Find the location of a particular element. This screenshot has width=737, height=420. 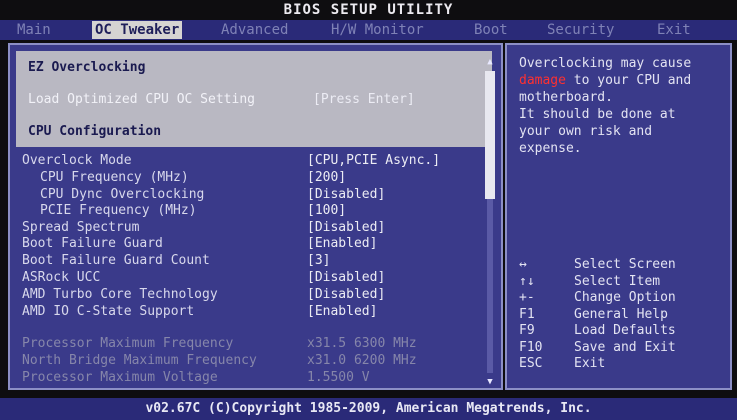

load-optimized-label: Load Optimized CPU OC Setting is located at coordinates (141, 99).